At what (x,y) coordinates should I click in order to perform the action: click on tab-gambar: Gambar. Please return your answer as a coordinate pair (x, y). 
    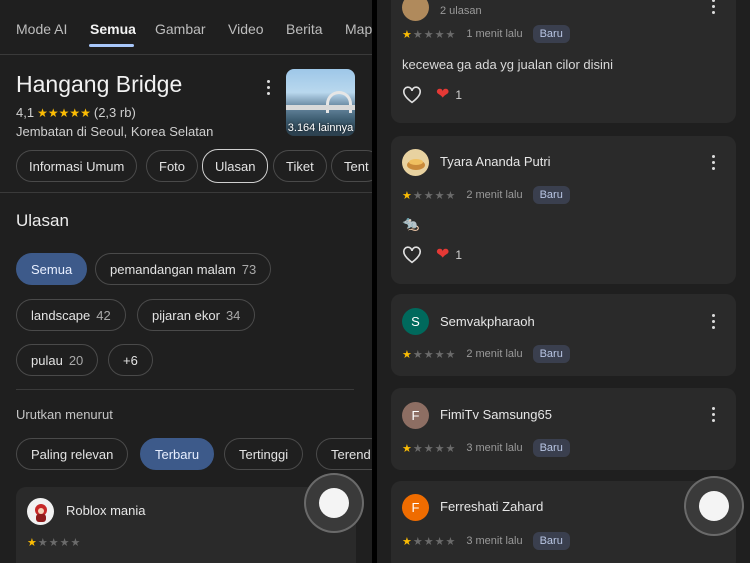
    Looking at the image, I should click on (180, 29).